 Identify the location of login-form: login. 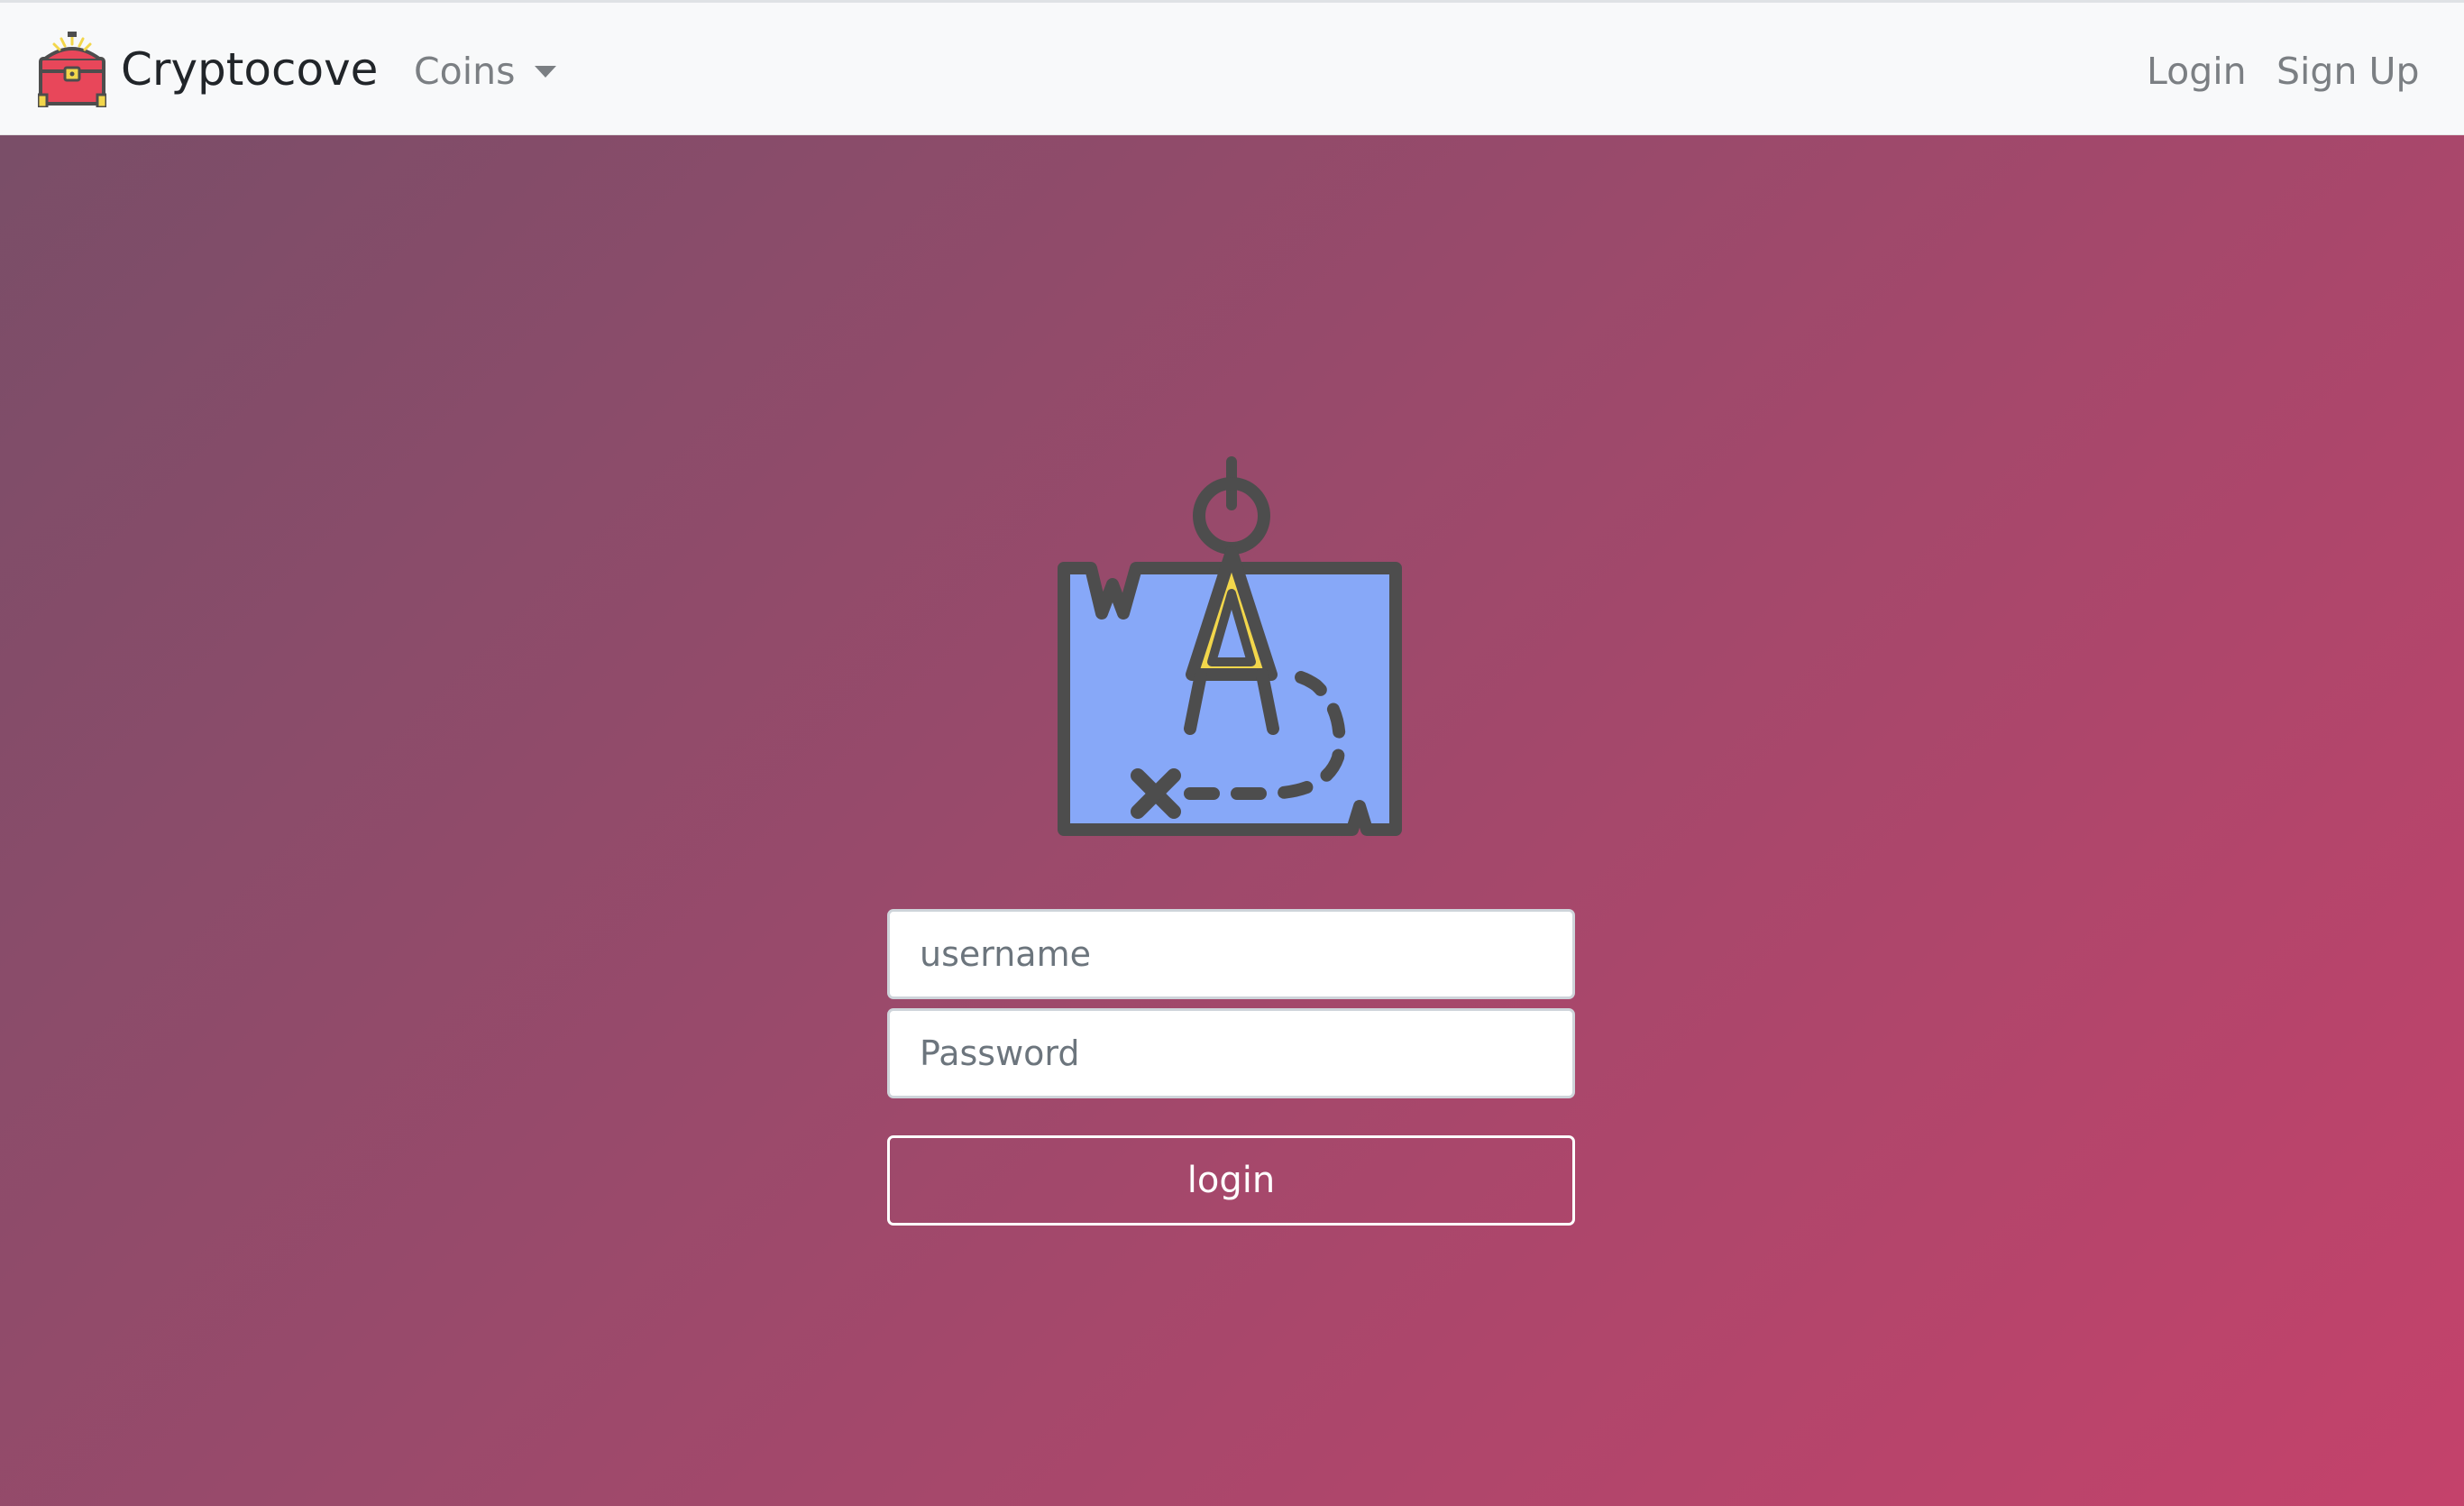
(1231, 1067).